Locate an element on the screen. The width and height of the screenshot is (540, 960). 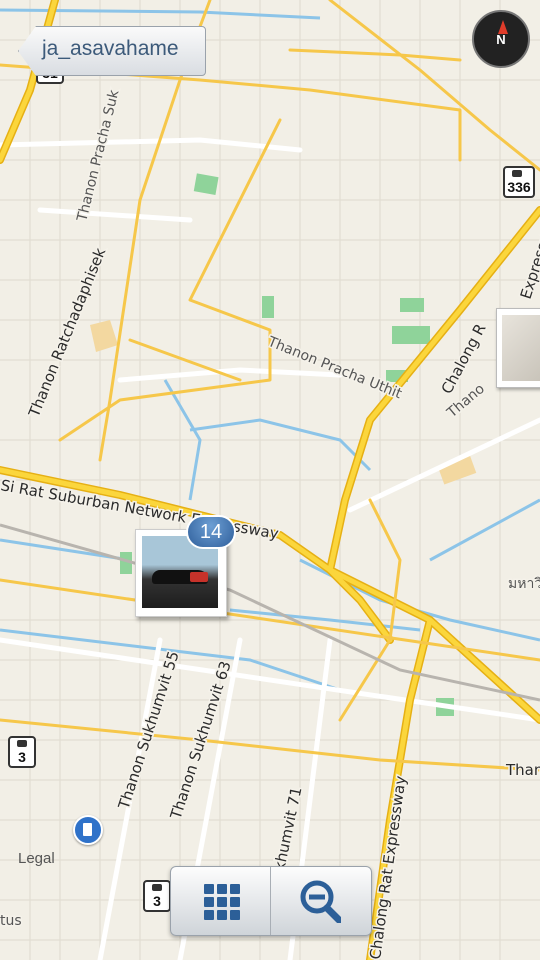
grid-view-button is located at coordinates (221, 901).